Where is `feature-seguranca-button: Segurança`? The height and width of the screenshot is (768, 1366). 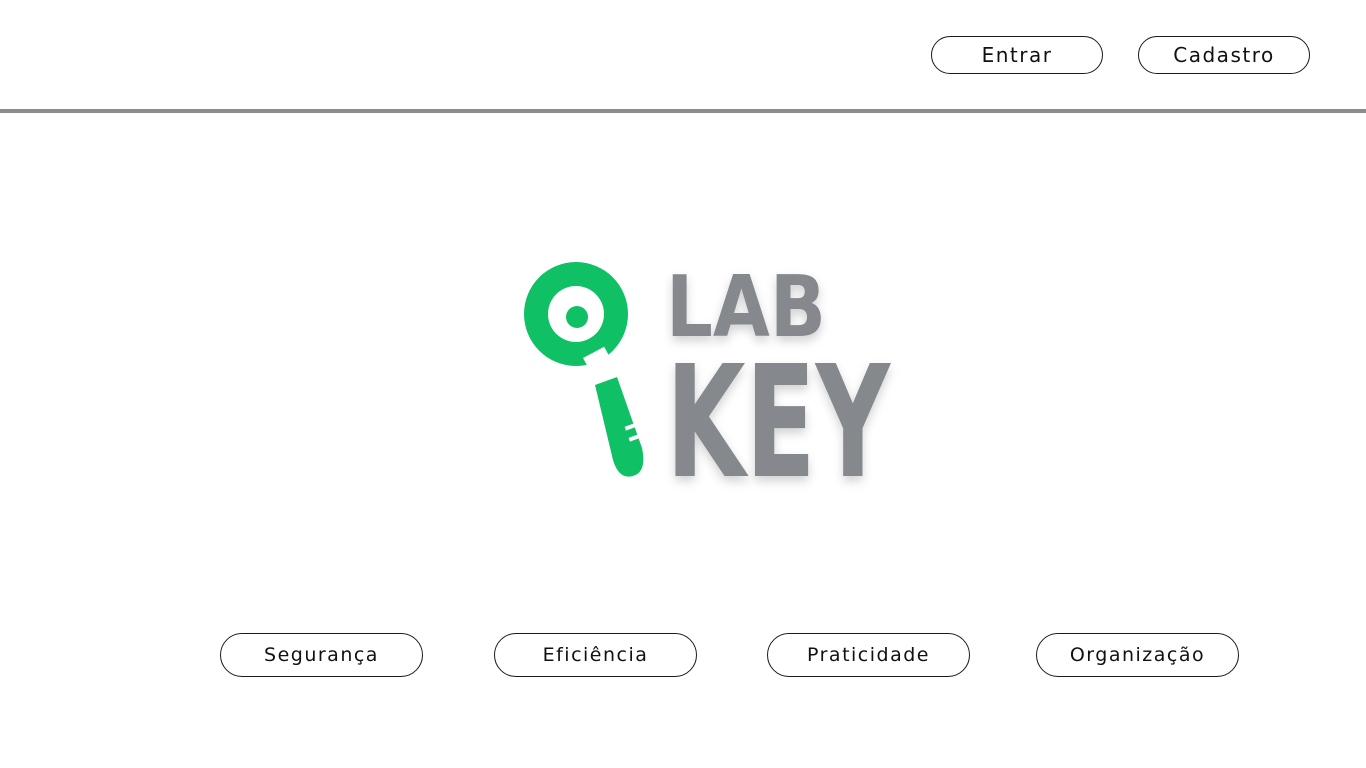 feature-seguranca-button: Segurança is located at coordinates (321, 655).